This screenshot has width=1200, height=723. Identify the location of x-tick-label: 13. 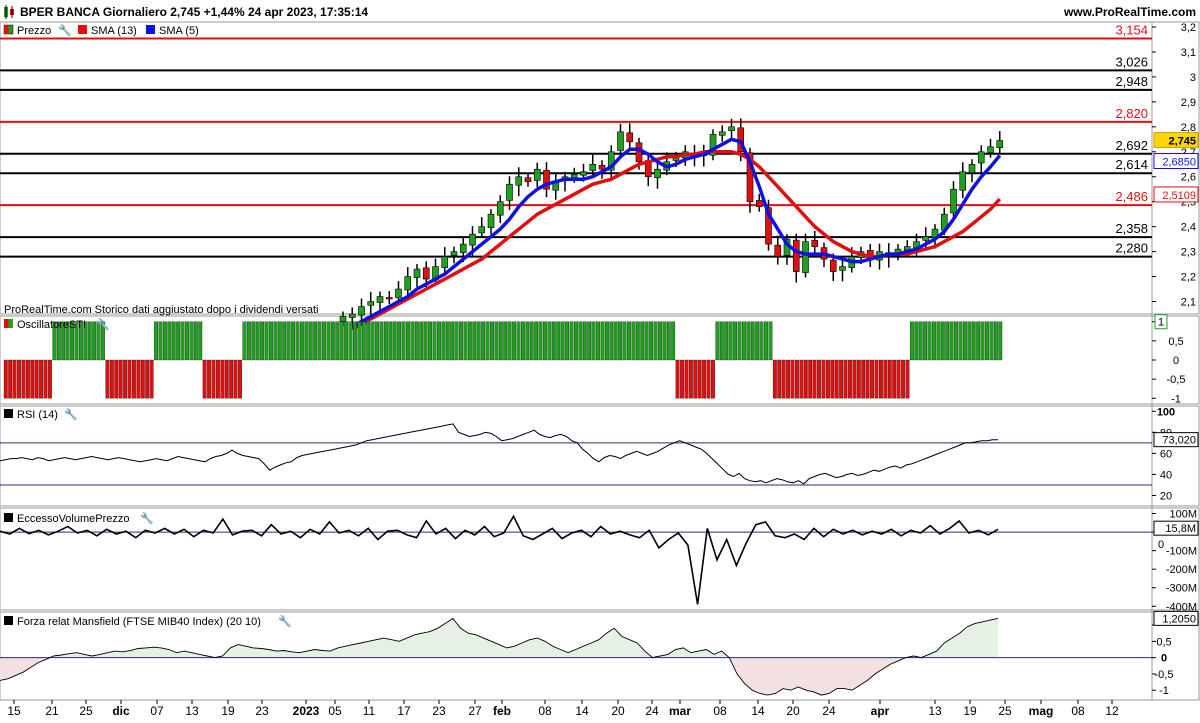
(935, 711).